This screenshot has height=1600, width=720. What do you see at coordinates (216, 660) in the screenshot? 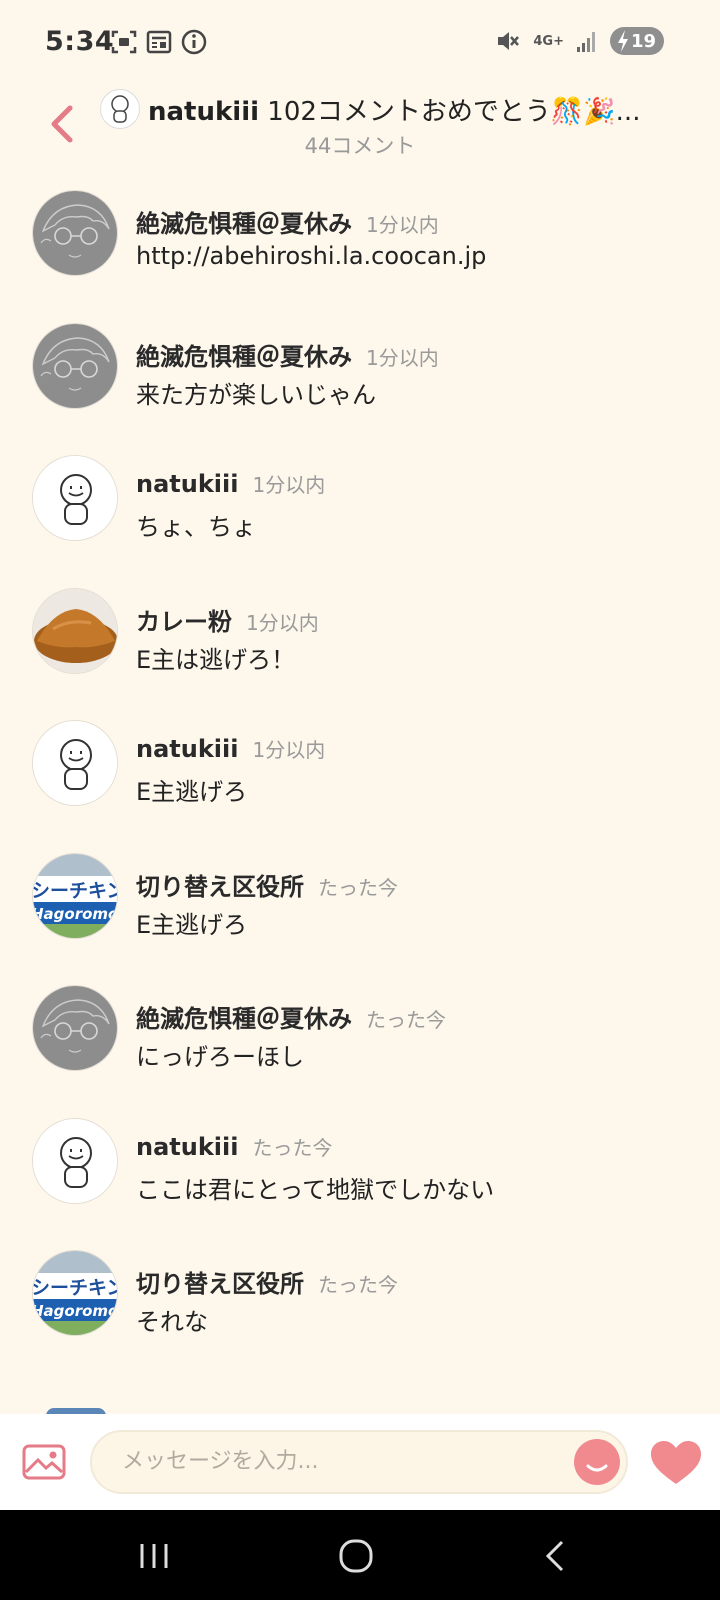
I see `comment-text: E主は逃げろ！` at bounding box center [216, 660].